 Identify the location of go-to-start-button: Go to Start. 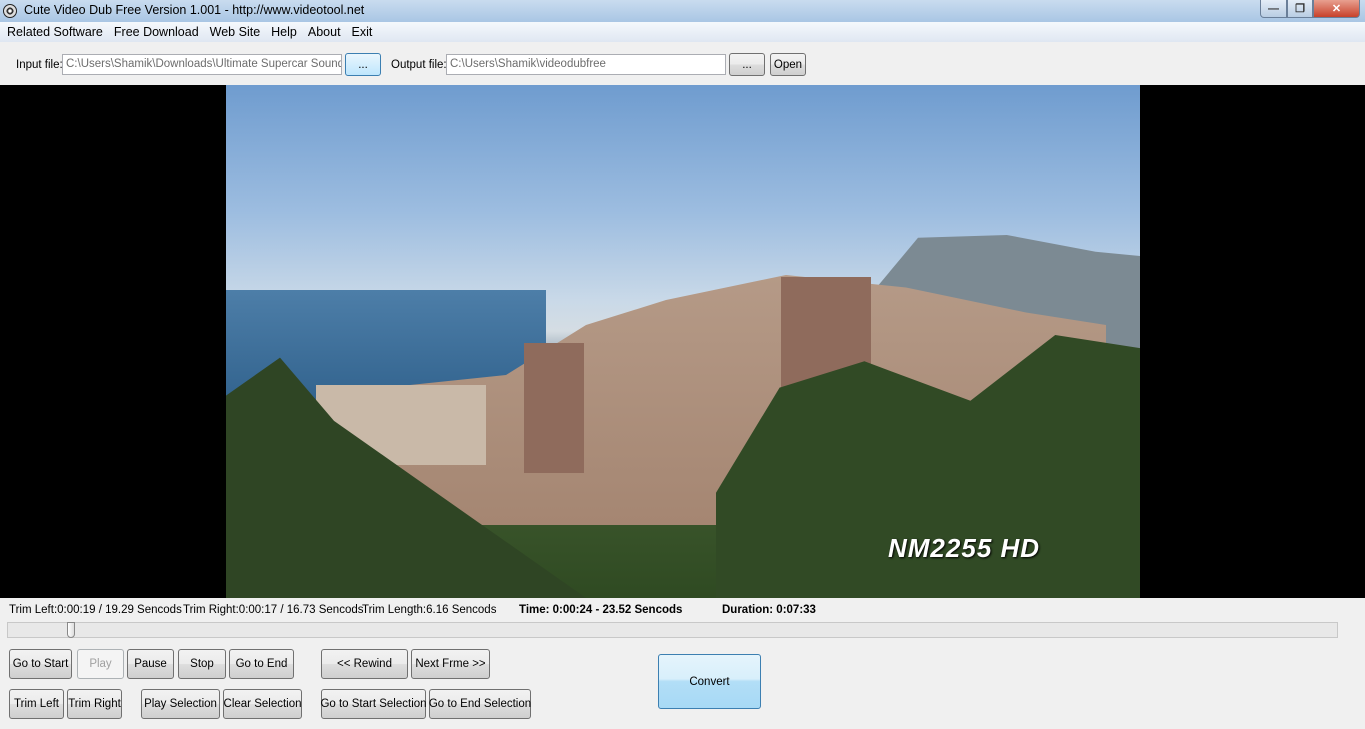
(40, 664).